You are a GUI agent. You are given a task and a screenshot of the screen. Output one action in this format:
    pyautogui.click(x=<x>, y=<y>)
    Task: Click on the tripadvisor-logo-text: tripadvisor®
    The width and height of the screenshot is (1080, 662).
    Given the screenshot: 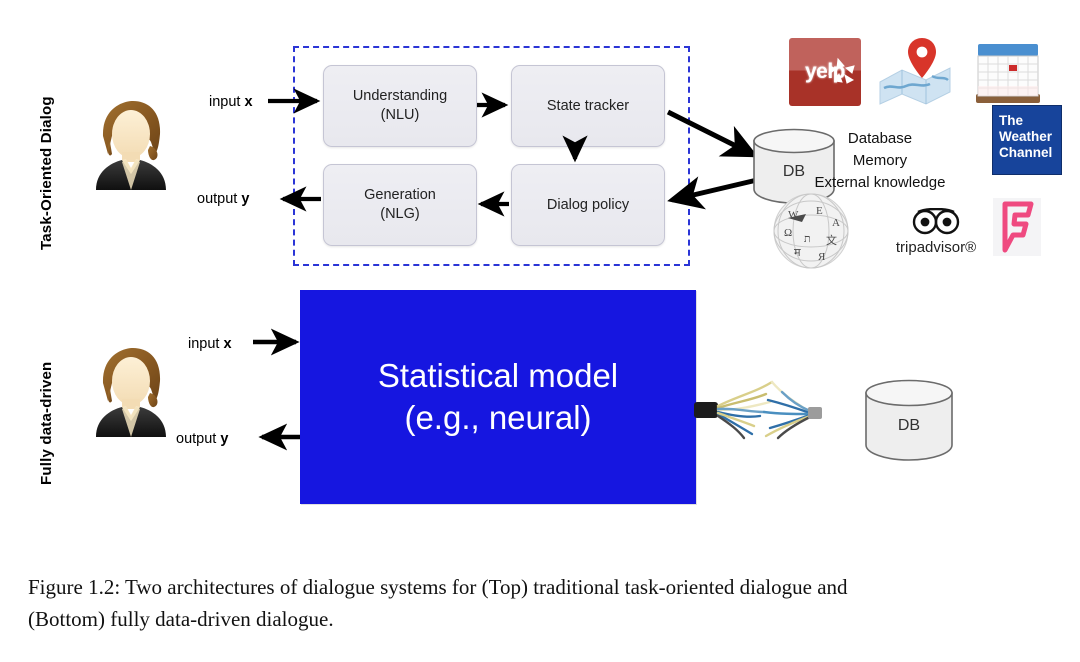 What is the action you would take?
    pyautogui.click(x=936, y=247)
    